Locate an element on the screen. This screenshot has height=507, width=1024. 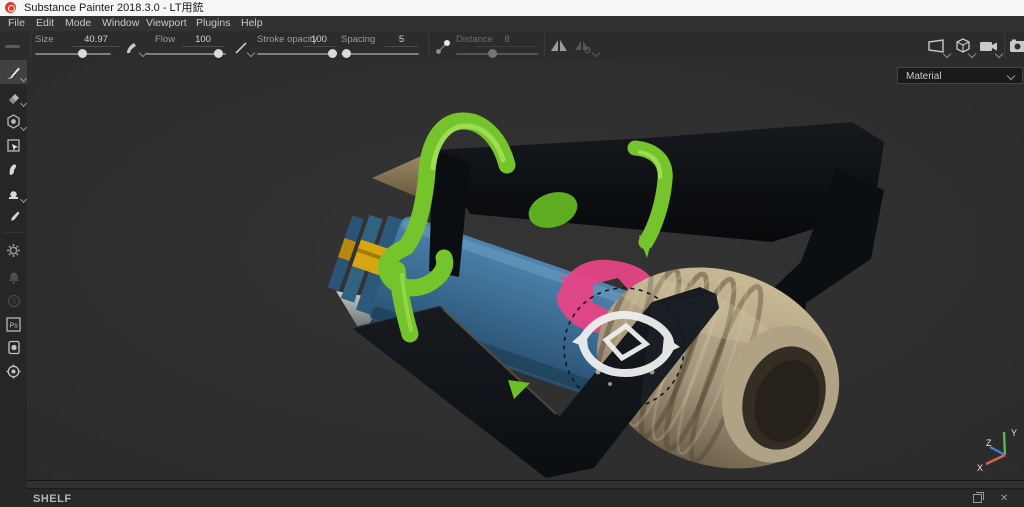
display-settings-icon is located at coordinates (13, 347).